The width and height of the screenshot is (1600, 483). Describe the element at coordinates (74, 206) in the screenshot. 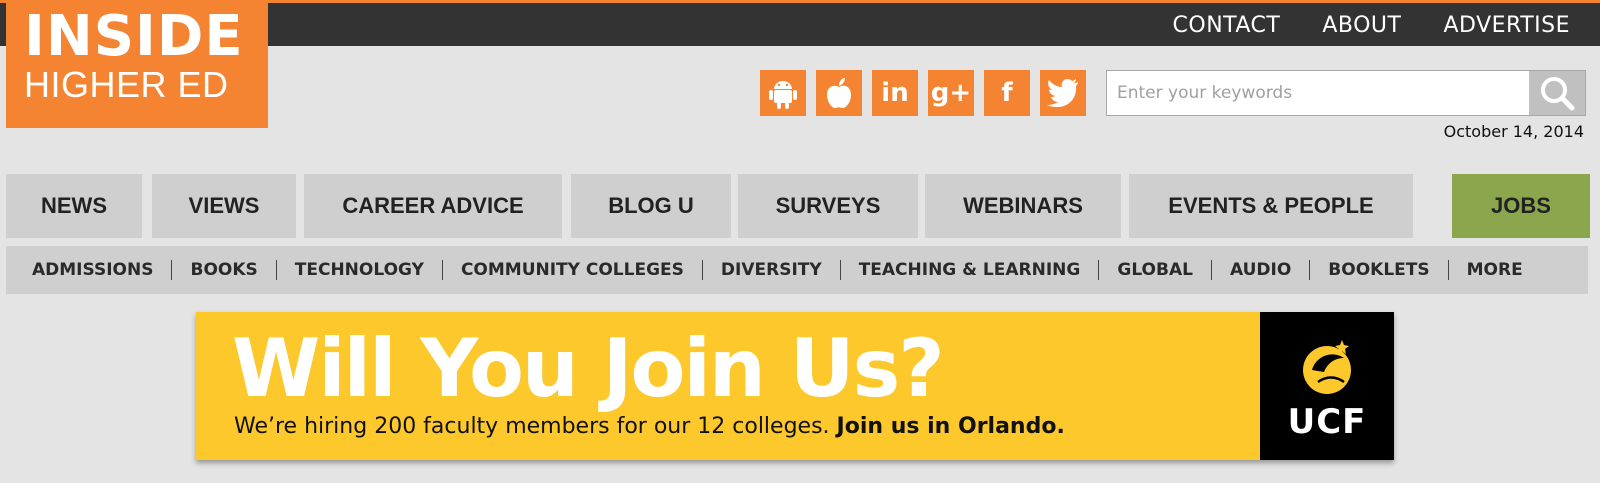

I see `tab-news: NEWS` at that location.